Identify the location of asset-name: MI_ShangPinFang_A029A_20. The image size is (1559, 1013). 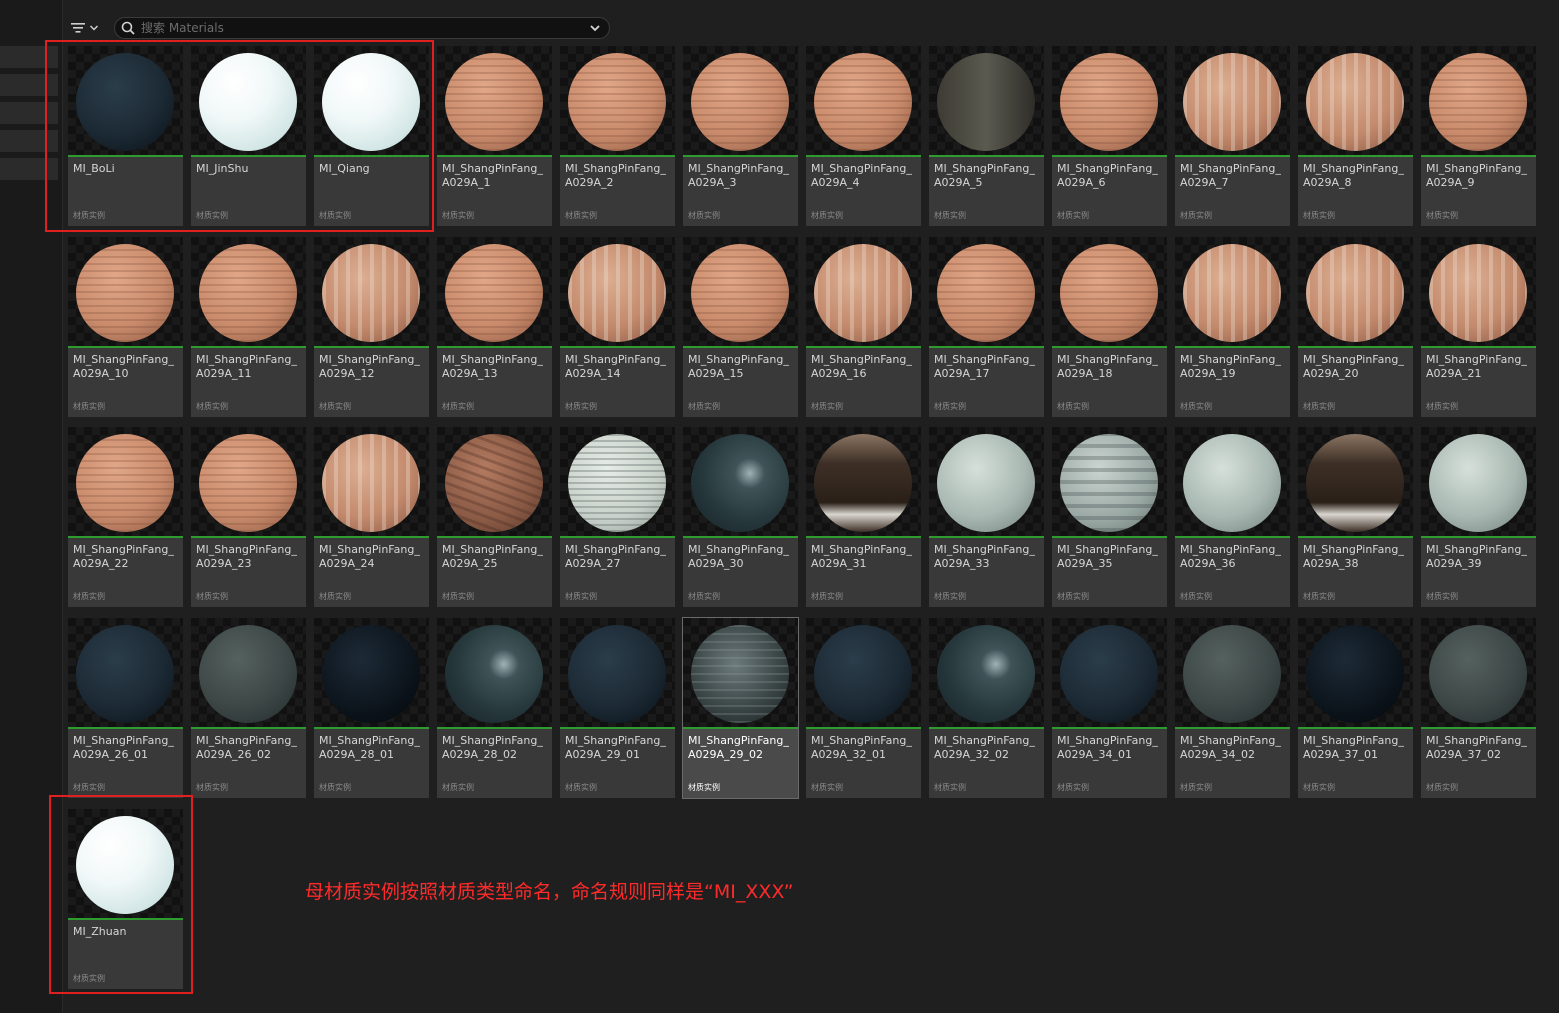
(1353, 366).